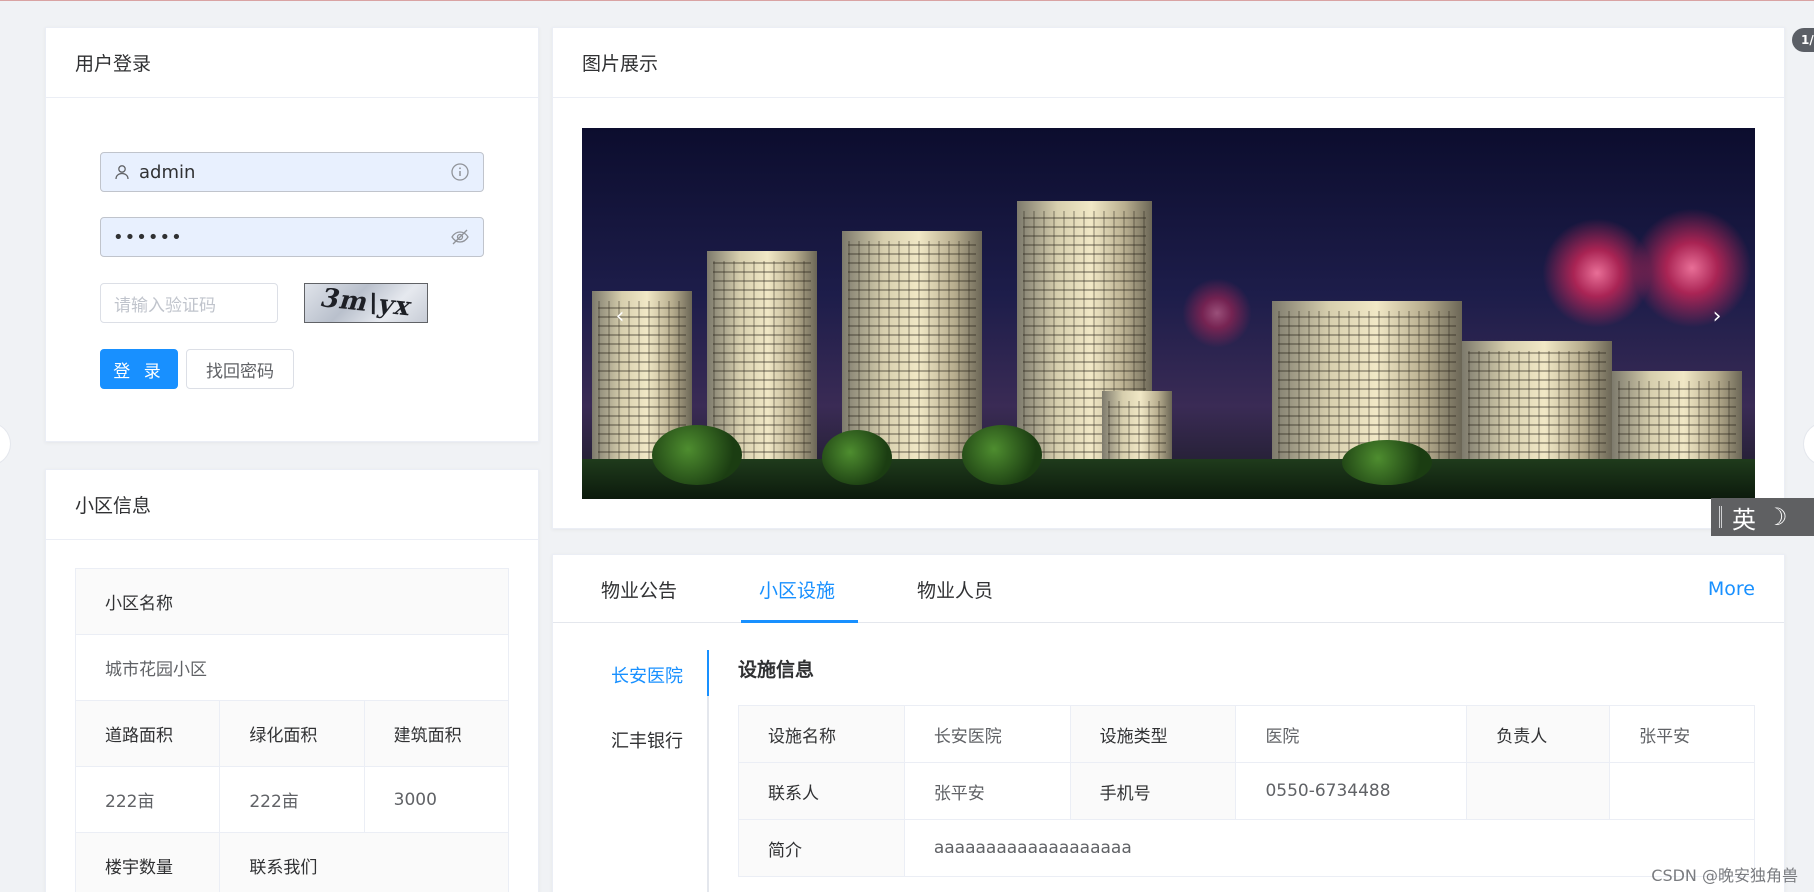 The image size is (1814, 892). I want to click on username-value: admin, so click(167, 172).